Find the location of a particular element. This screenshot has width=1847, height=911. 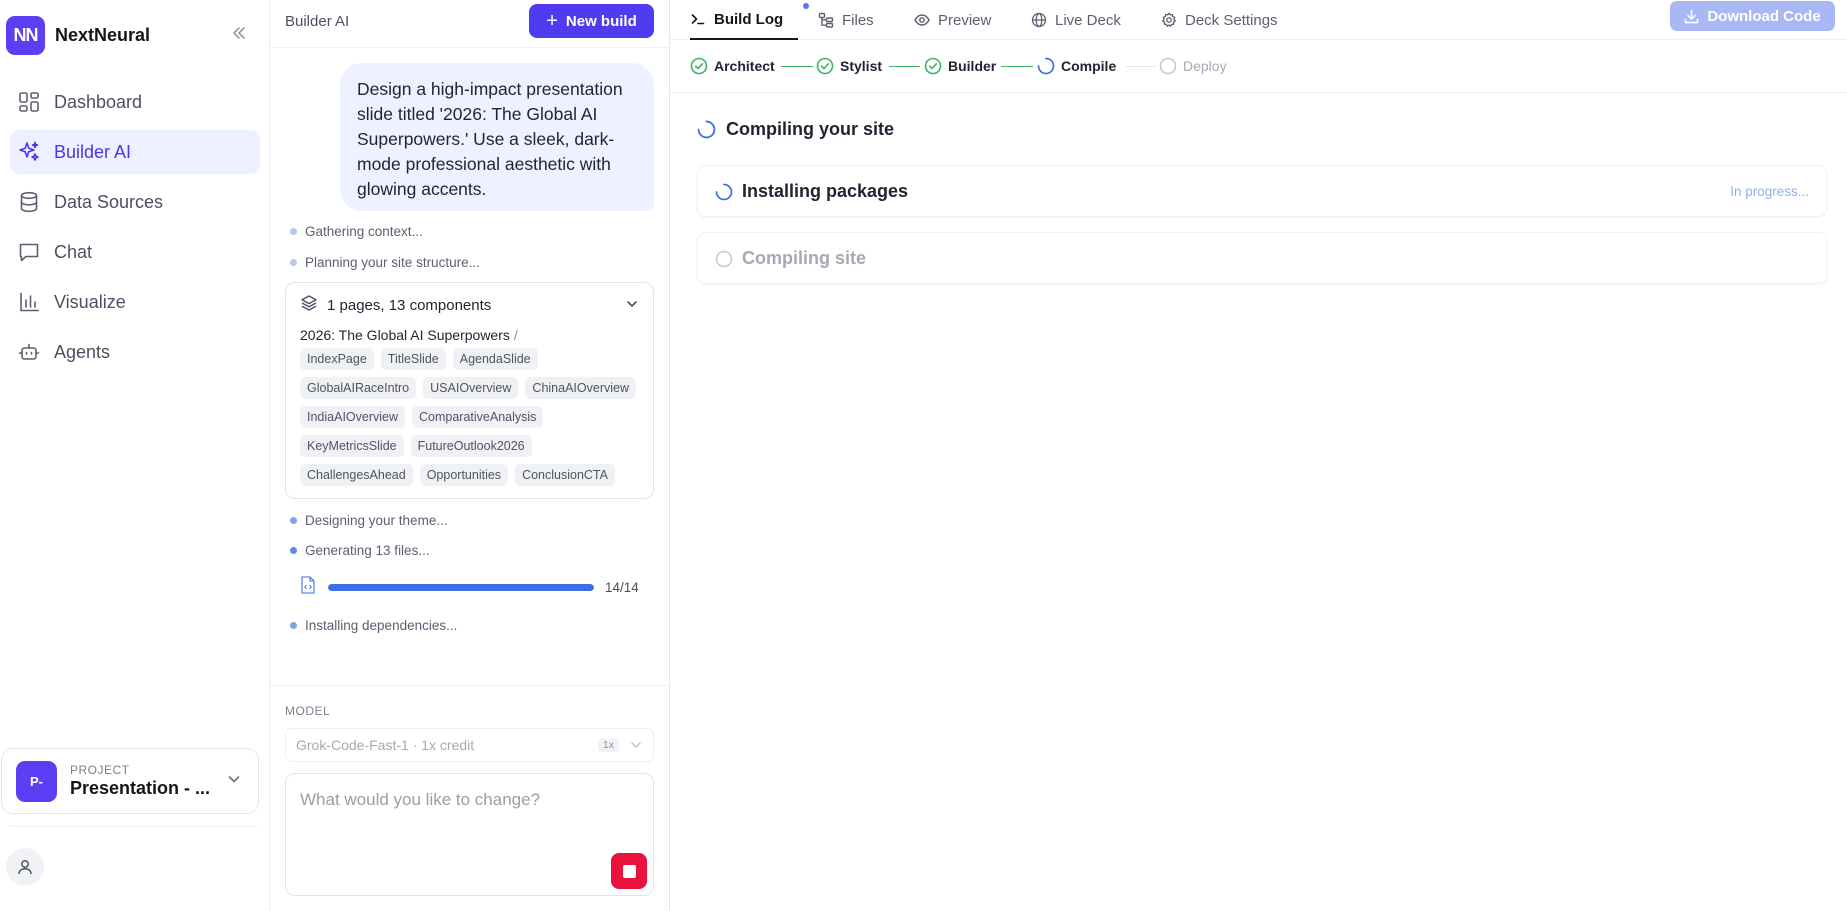

tab-label: Preview is located at coordinates (965, 20).